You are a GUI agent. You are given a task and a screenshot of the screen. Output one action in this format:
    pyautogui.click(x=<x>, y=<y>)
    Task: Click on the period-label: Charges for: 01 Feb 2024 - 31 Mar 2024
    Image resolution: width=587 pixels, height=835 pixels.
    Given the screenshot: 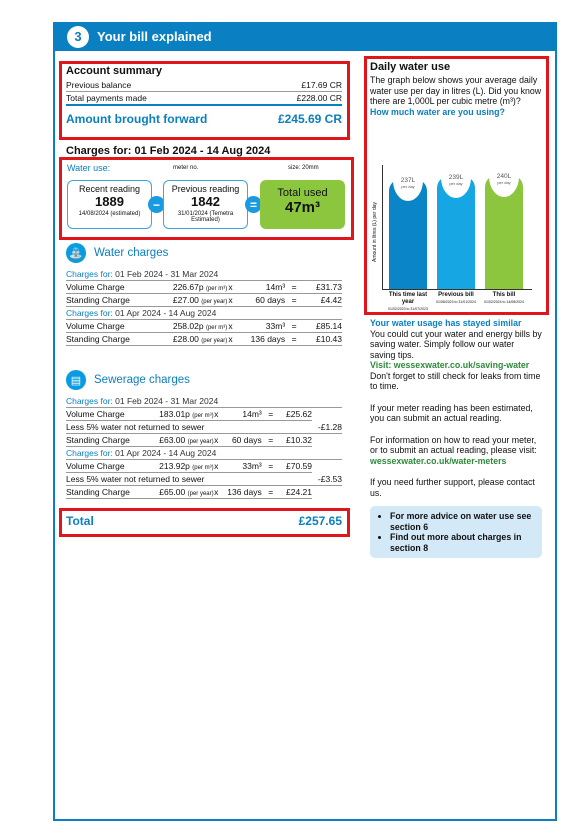 What is the action you would take?
    pyautogui.click(x=204, y=401)
    